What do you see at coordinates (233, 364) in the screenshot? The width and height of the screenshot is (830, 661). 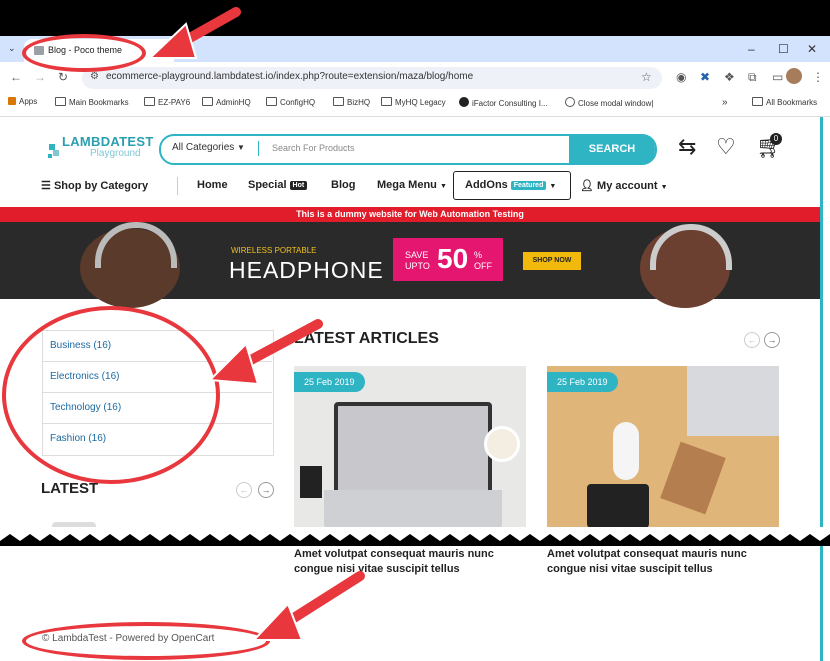 I see `arrow-head-categories` at bounding box center [233, 364].